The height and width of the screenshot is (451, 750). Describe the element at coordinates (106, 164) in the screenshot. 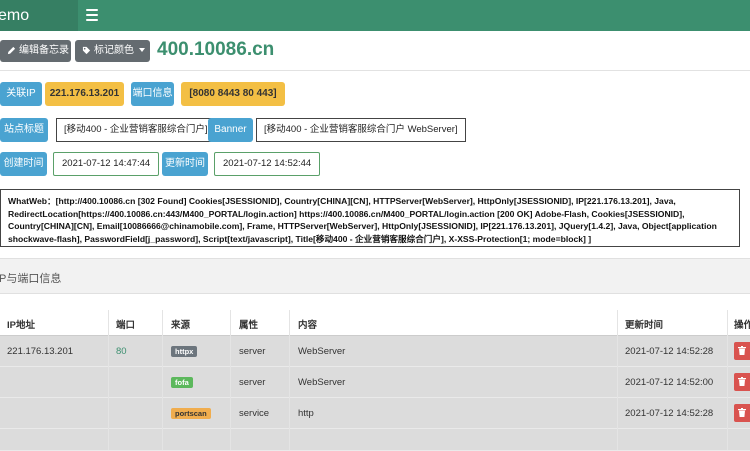

I see `created-time-value: 2021-07-12 14:47:44` at that location.